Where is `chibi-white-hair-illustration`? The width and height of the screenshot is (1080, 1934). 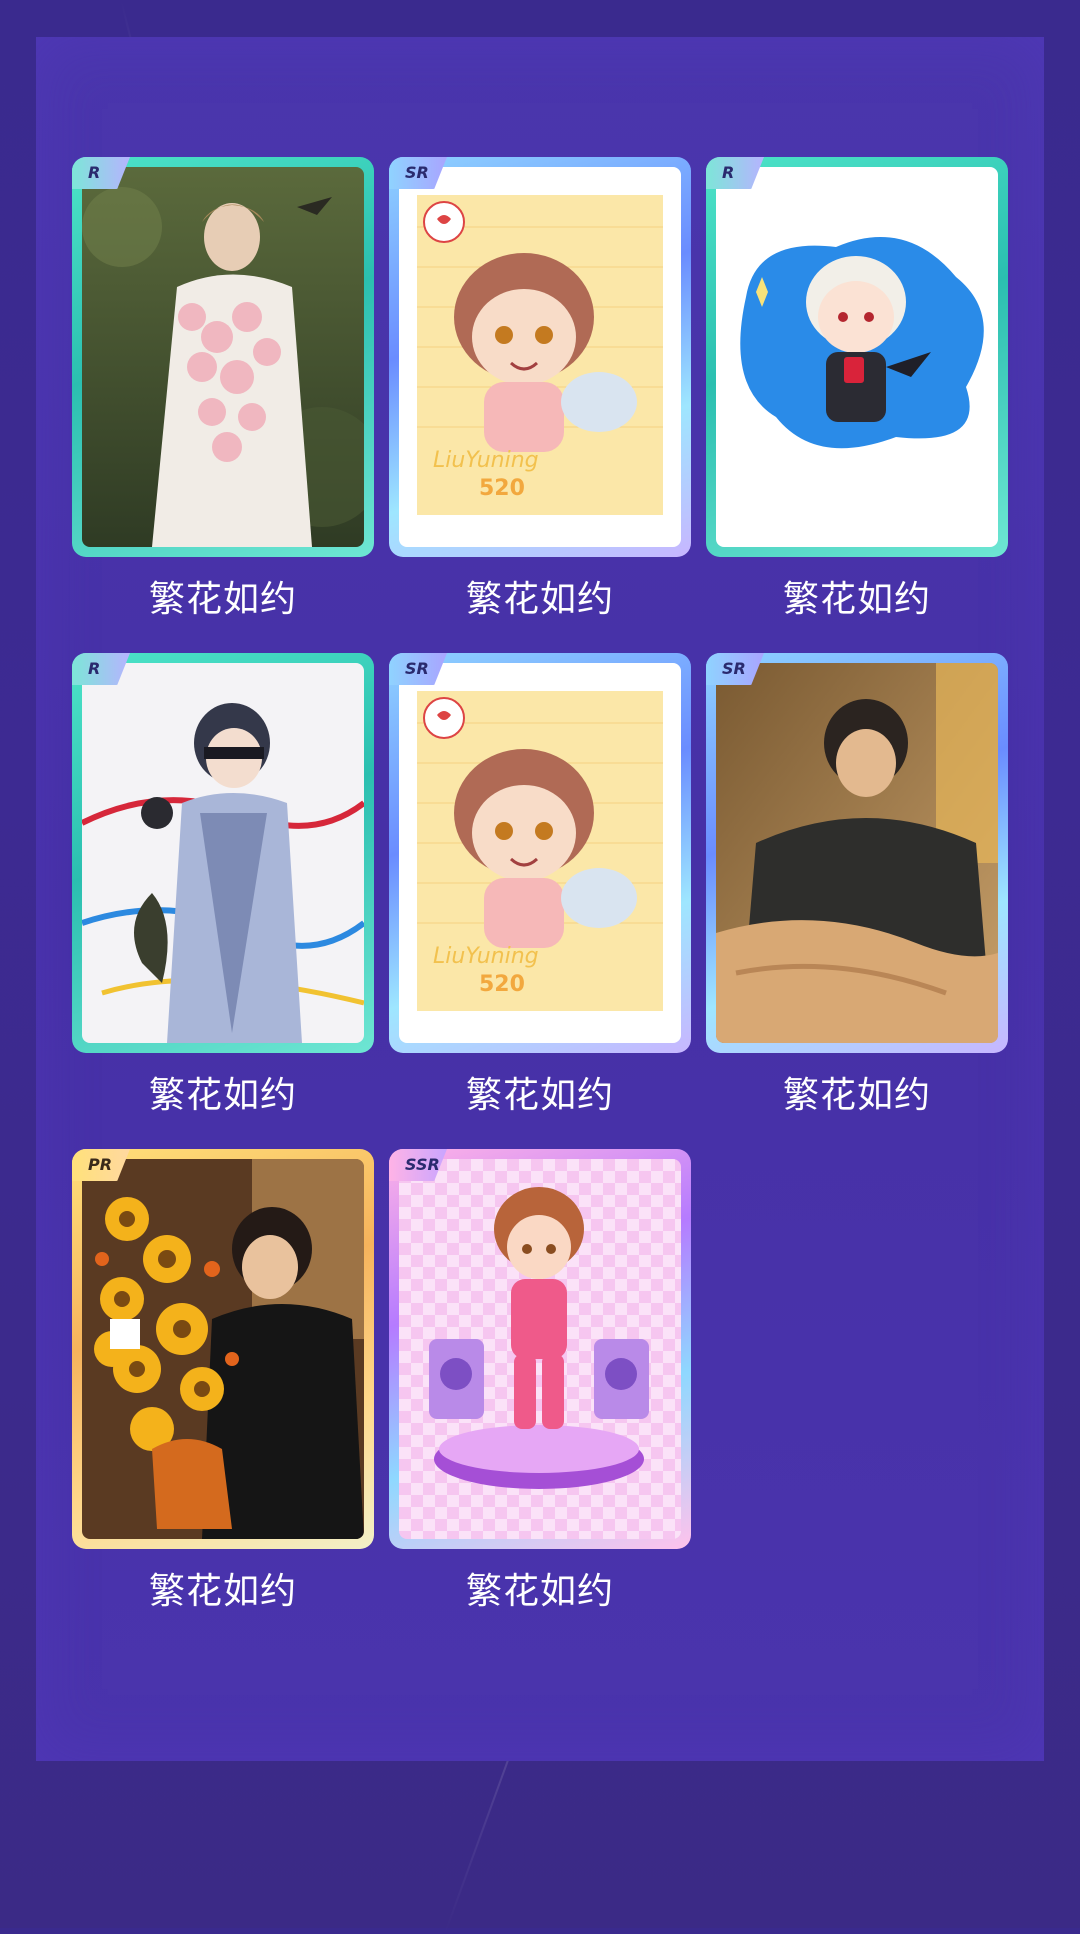
chibi-white-hair-illustration is located at coordinates (857, 357).